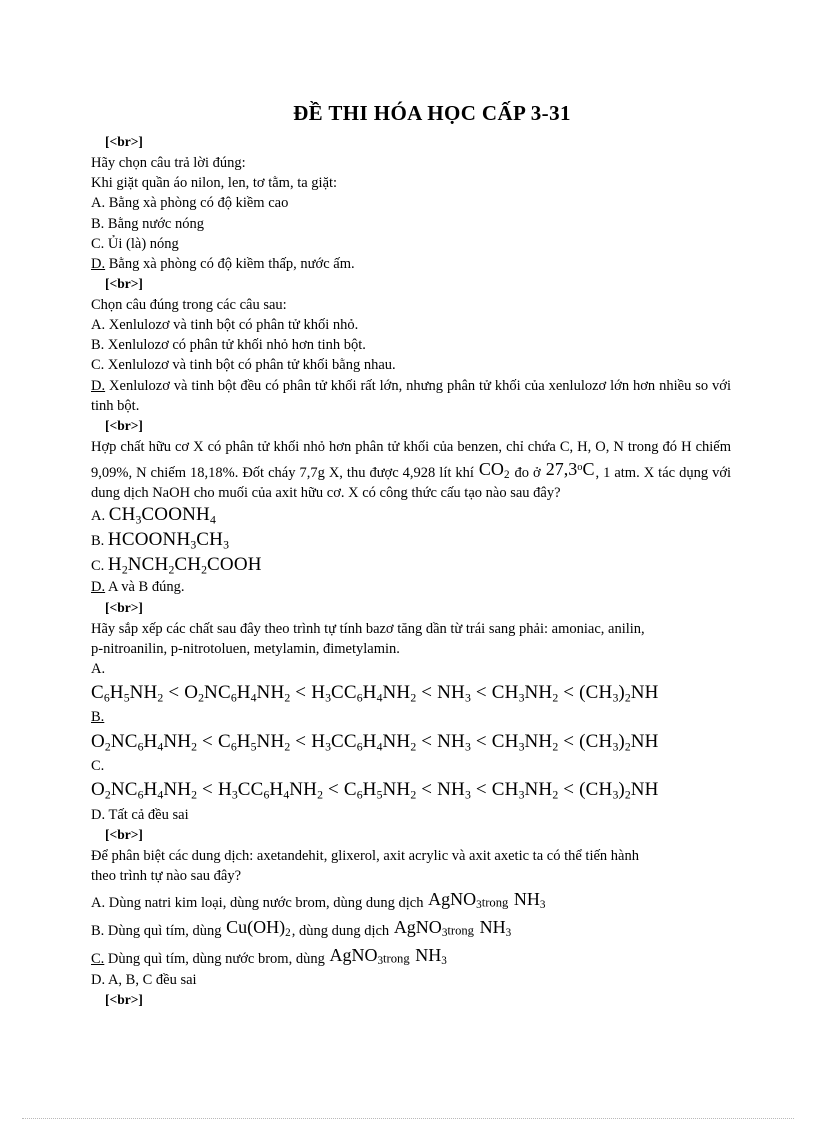 This screenshot has height=1123, width=816. I want to click on q5-option-b-pre: Dùng quì tím, dùng, so click(164, 931).